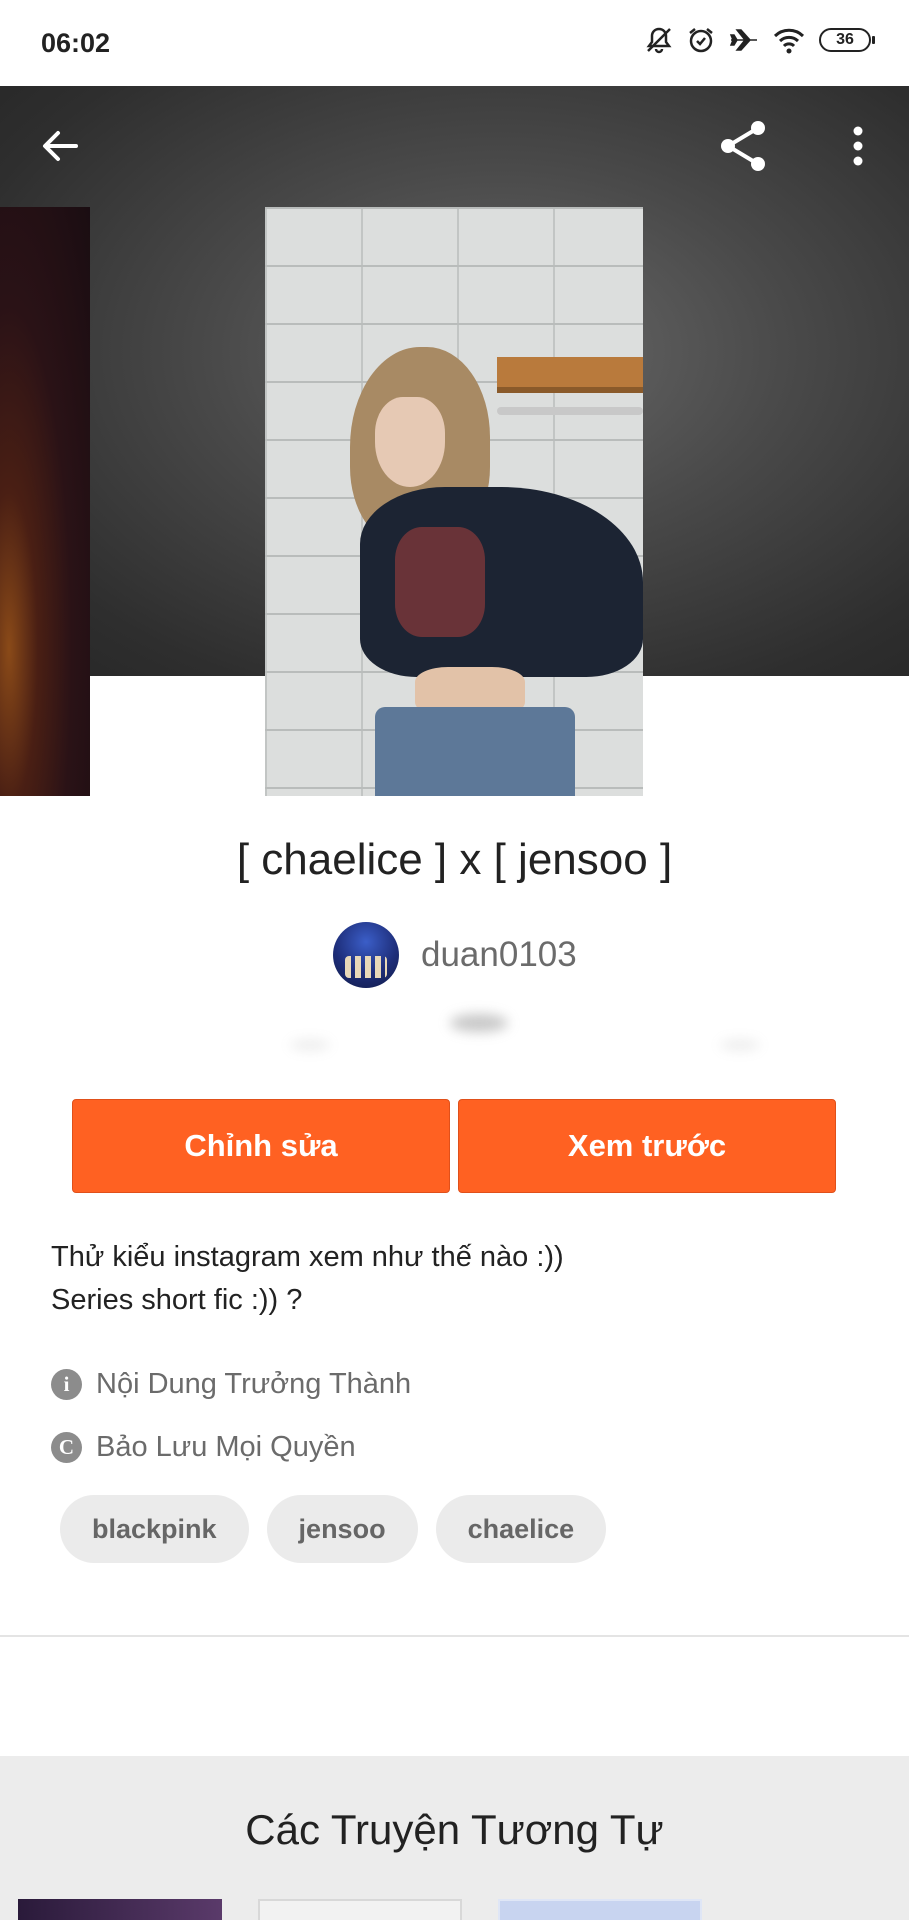 Image resolution: width=909 pixels, height=1920 pixels. I want to click on previous-story-cover, so click(45, 501).